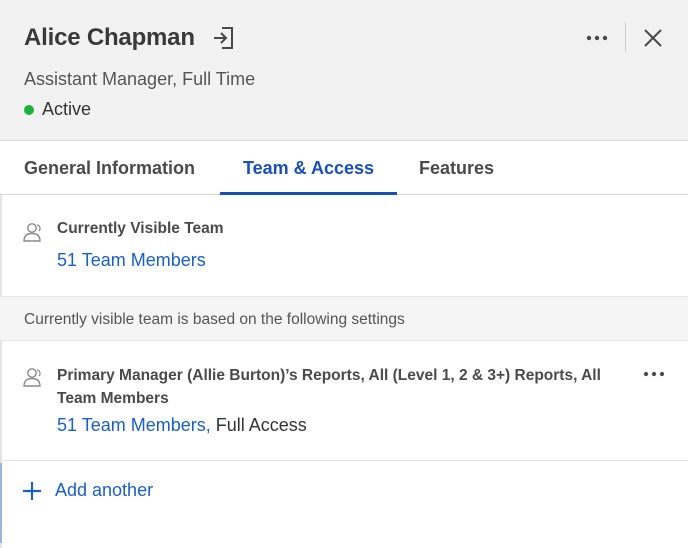 This screenshot has height=548, width=688. I want to click on employee-name: Alice Chapman, so click(109, 37).